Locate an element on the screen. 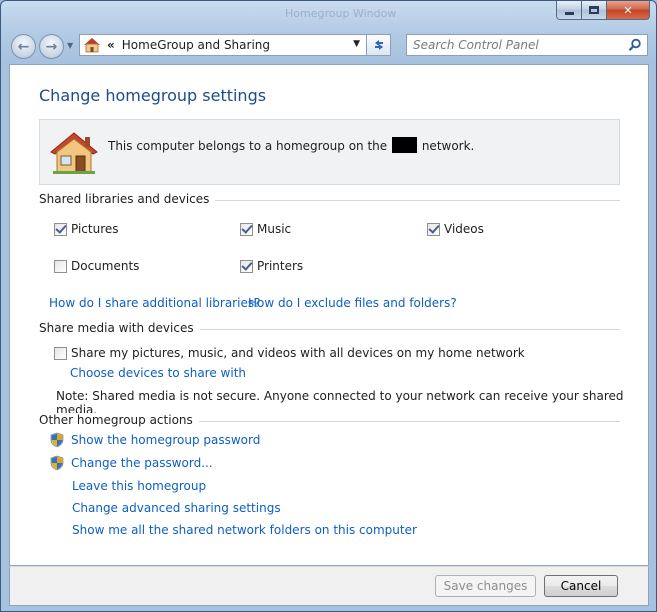 This screenshot has width=657, height=612. minimize-button is located at coordinates (569, 10).